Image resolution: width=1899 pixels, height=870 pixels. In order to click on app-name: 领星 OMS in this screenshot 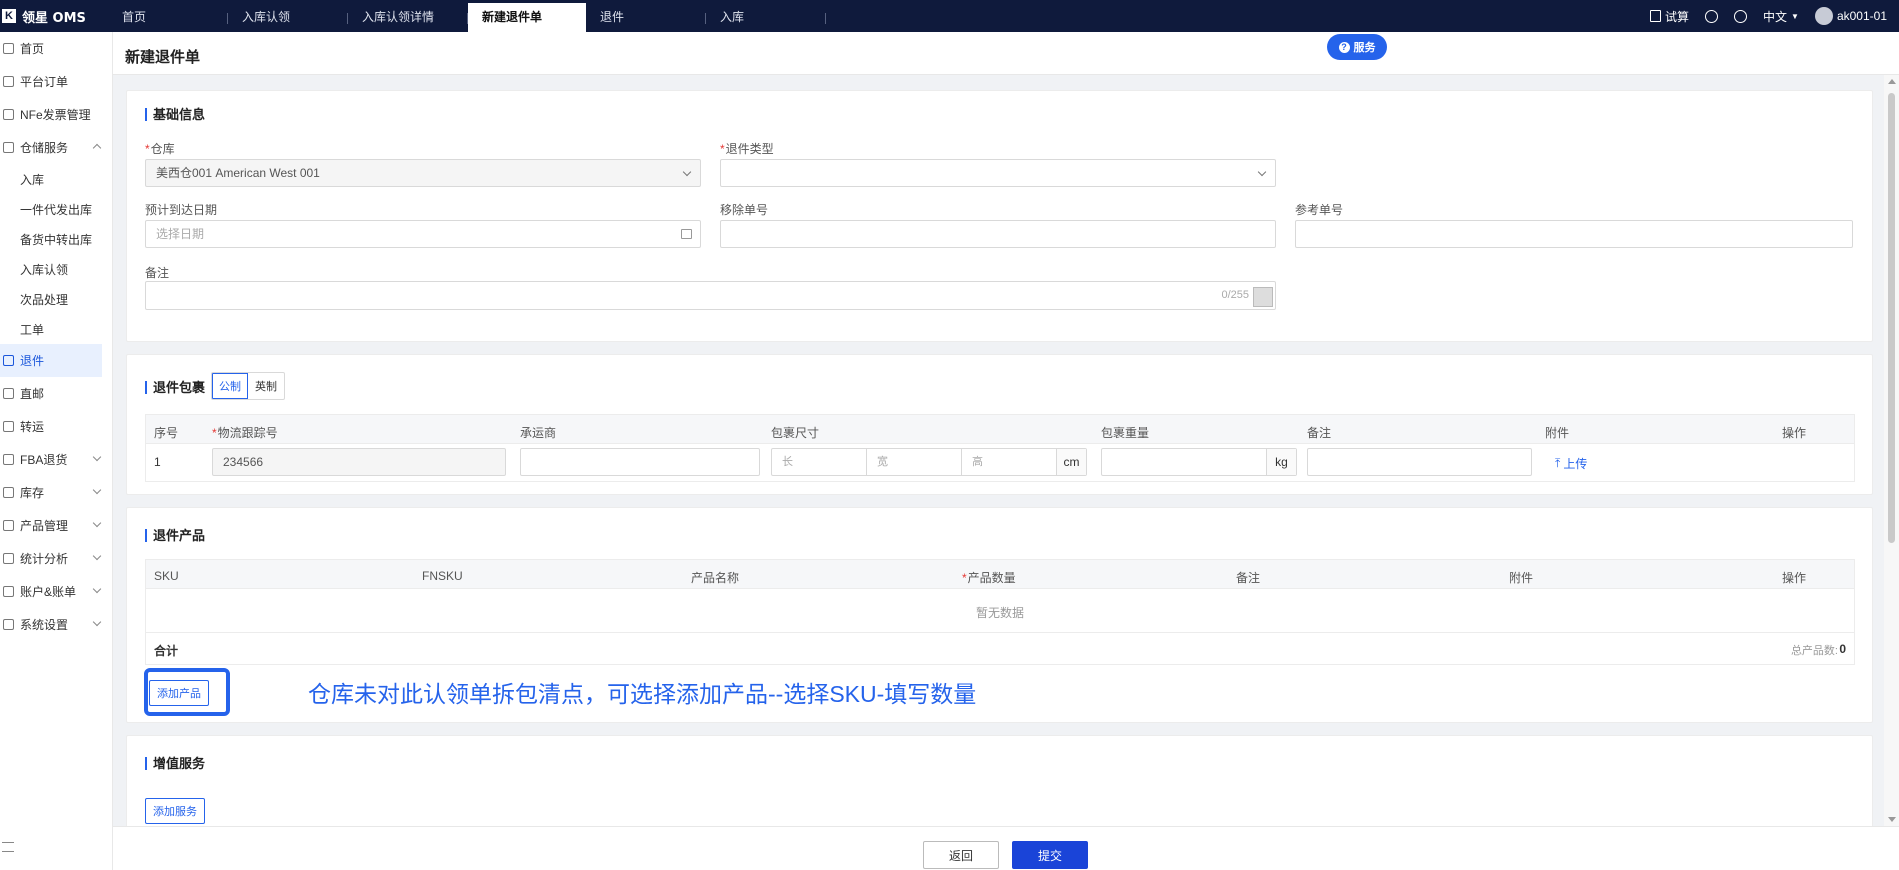, I will do `click(54, 18)`.